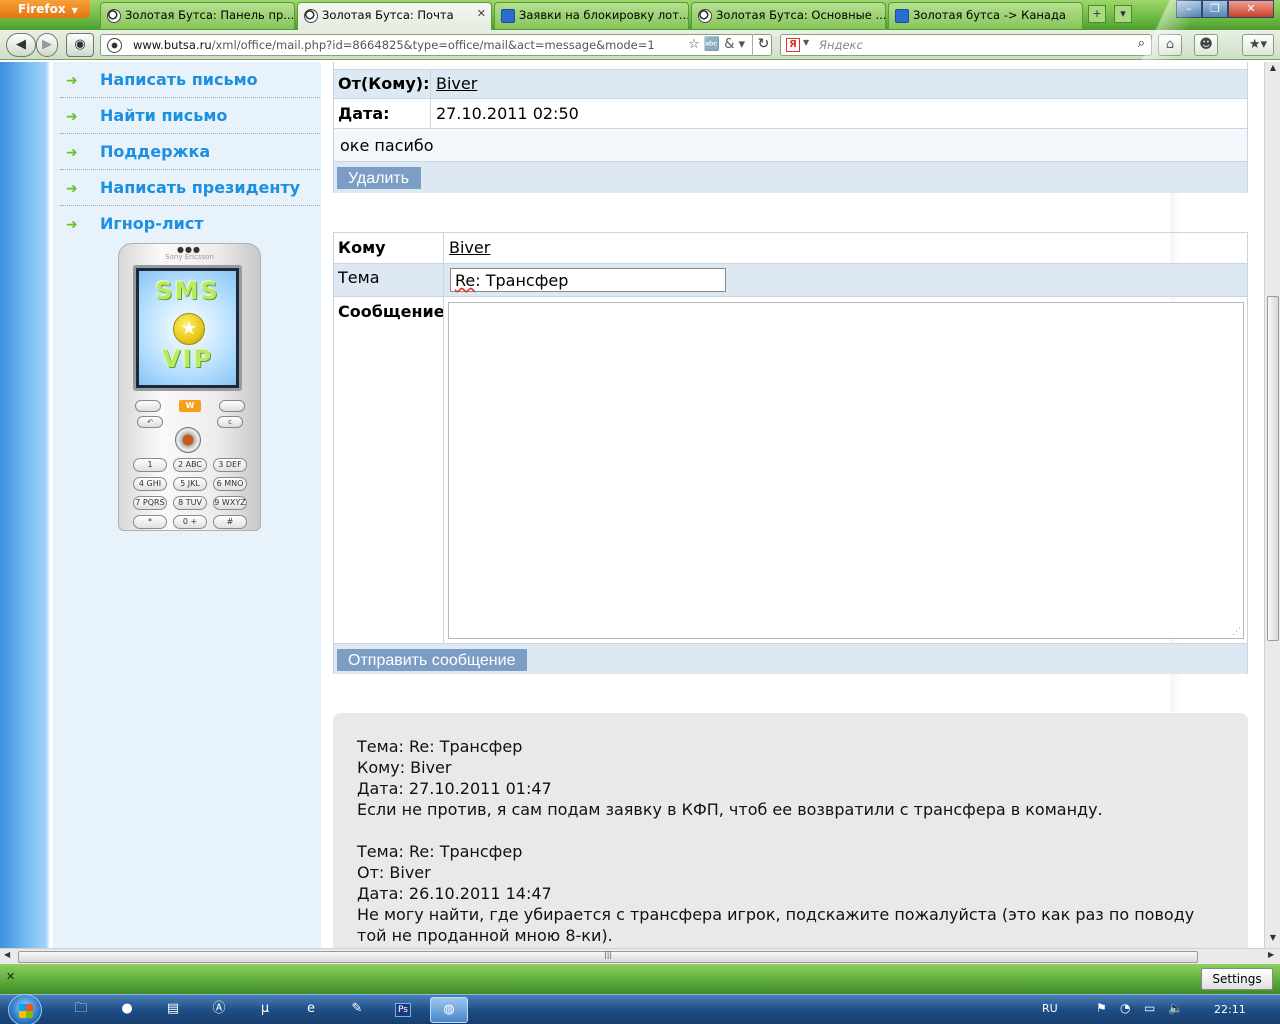  Describe the element at coordinates (265, 1010) in the screenshot. I see `utorrent-icon: μ` at that location.